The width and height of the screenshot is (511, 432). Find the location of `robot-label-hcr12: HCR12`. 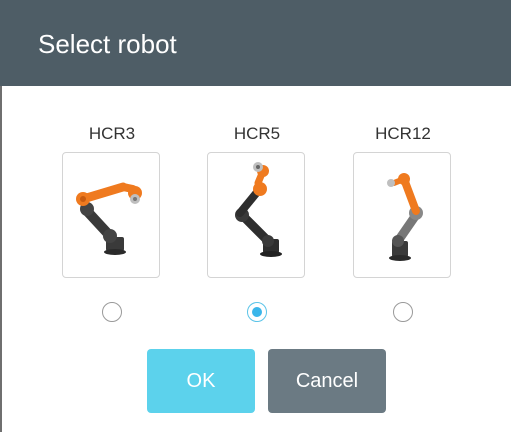

robot-label-hcr12: HCR12 is located at coordinates (403, 133).